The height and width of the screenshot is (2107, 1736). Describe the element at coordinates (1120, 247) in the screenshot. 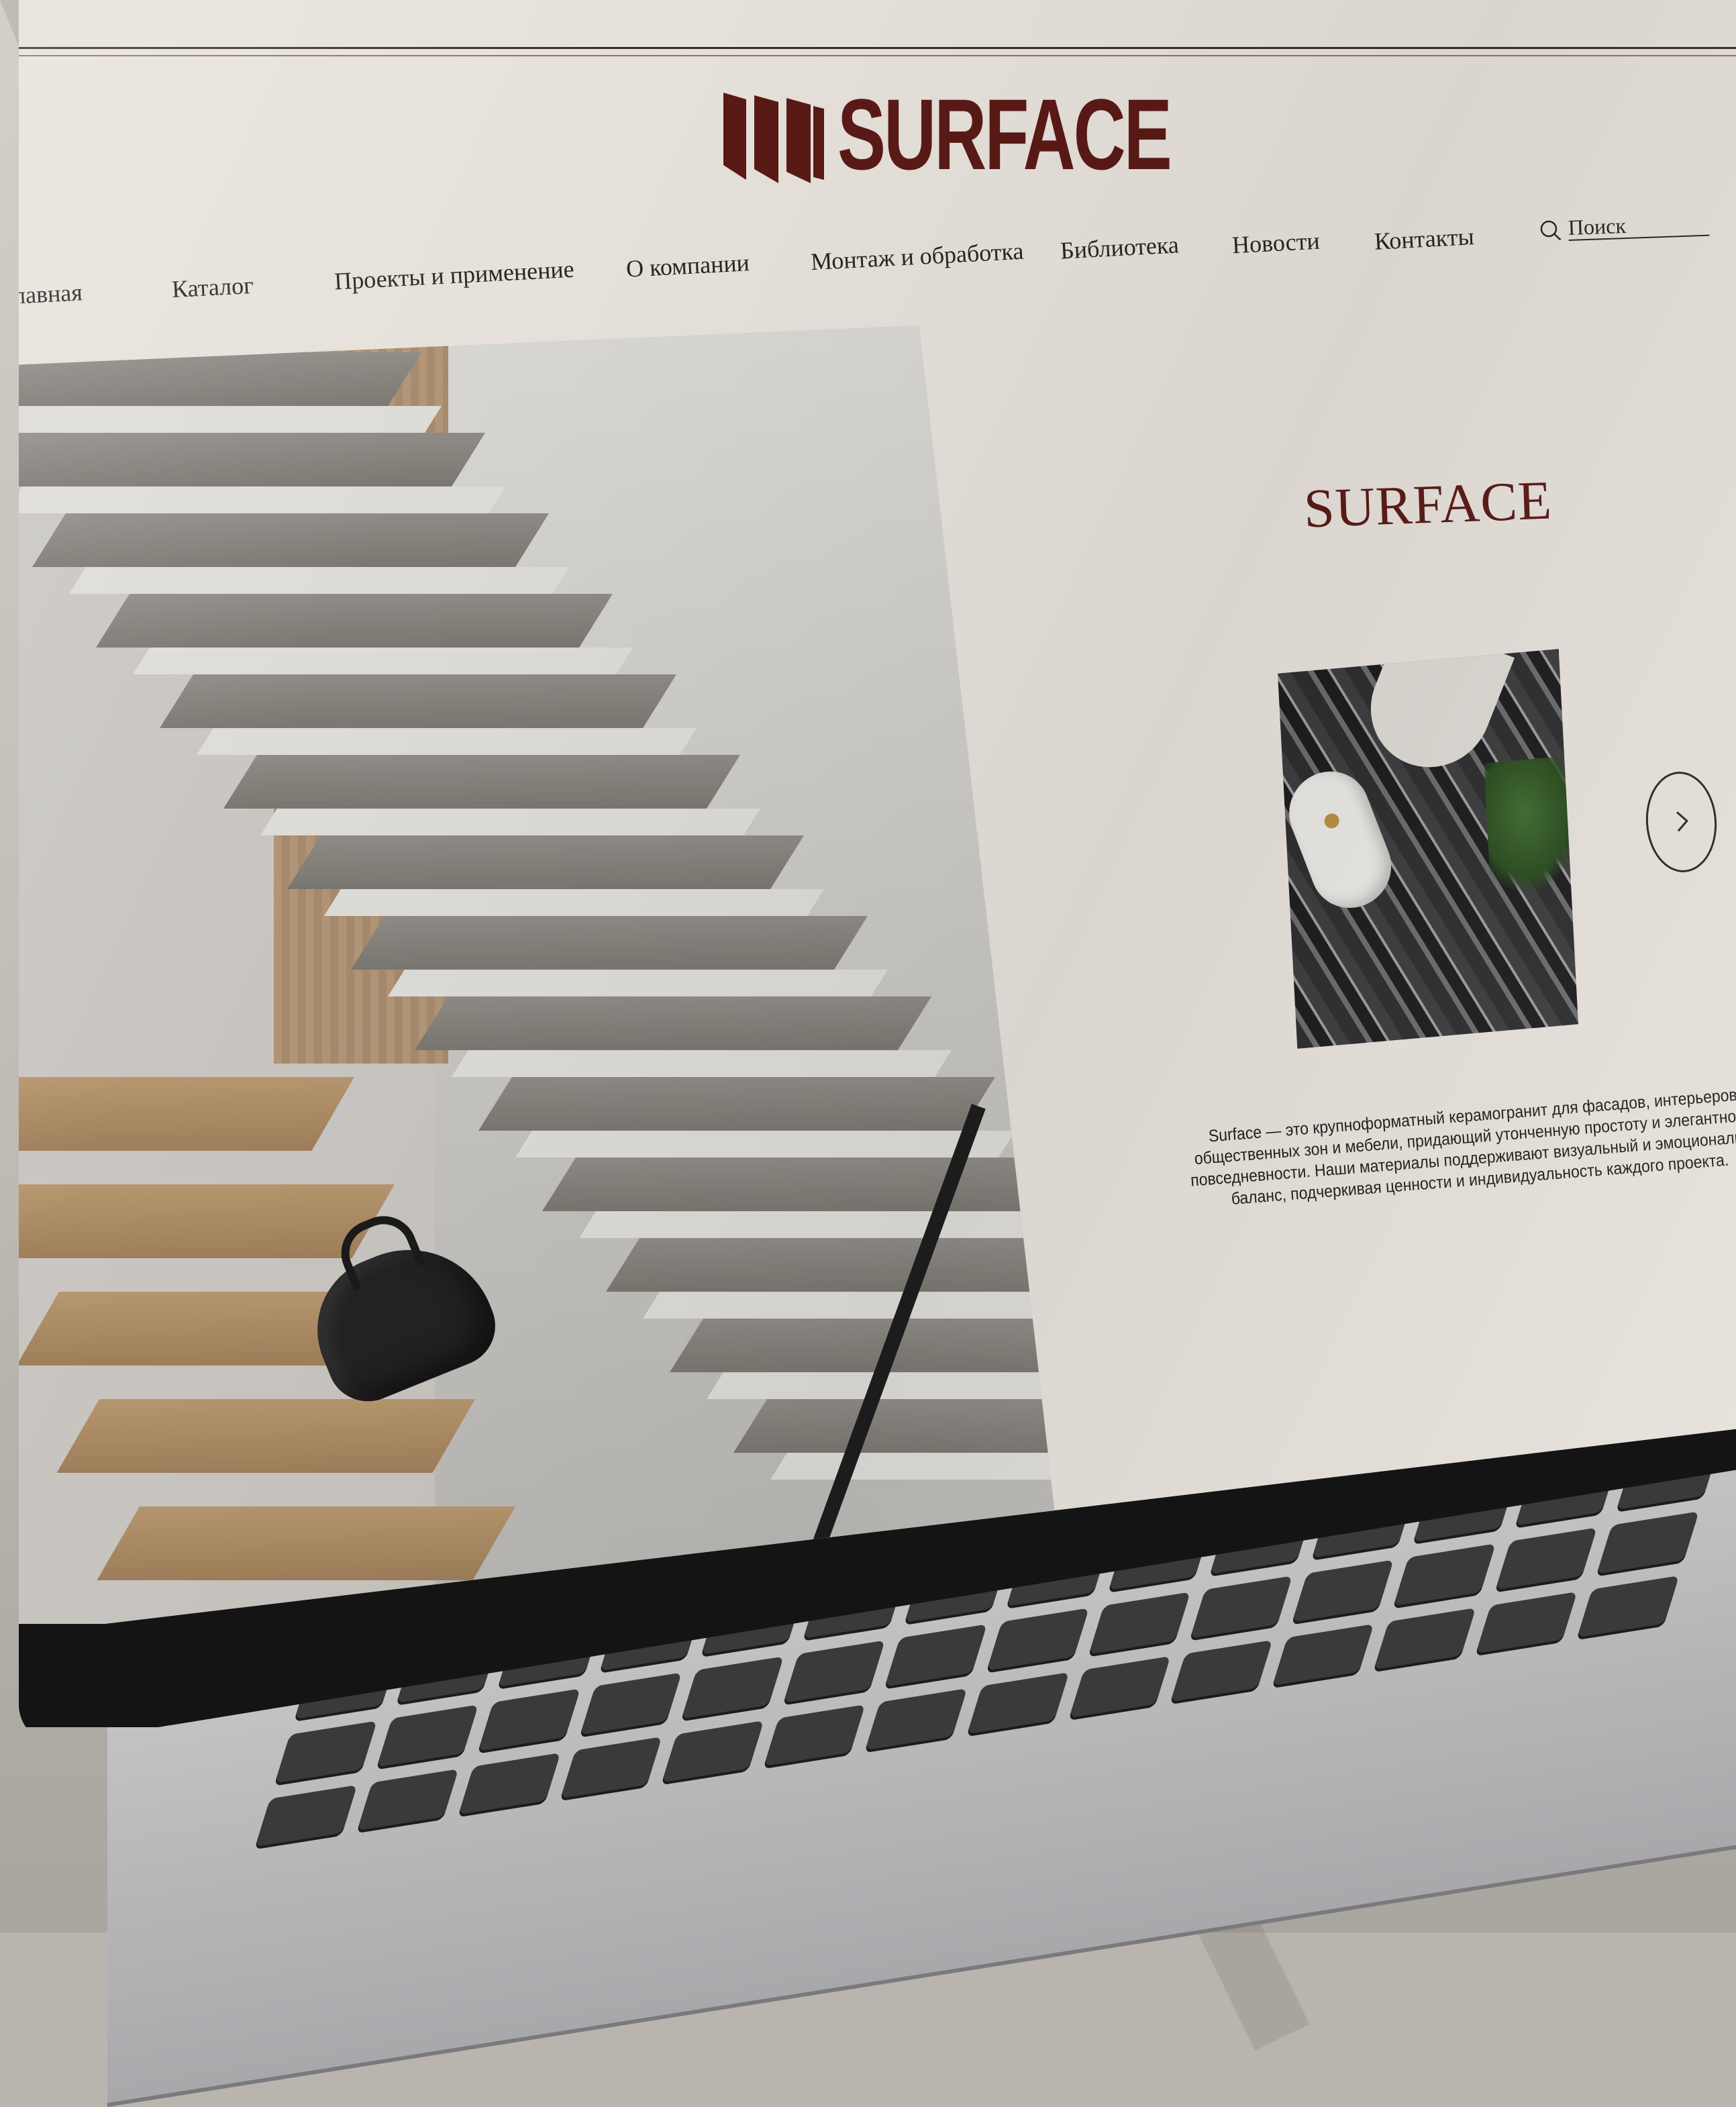

I see `nav-item-library: Библиотека` at that location.